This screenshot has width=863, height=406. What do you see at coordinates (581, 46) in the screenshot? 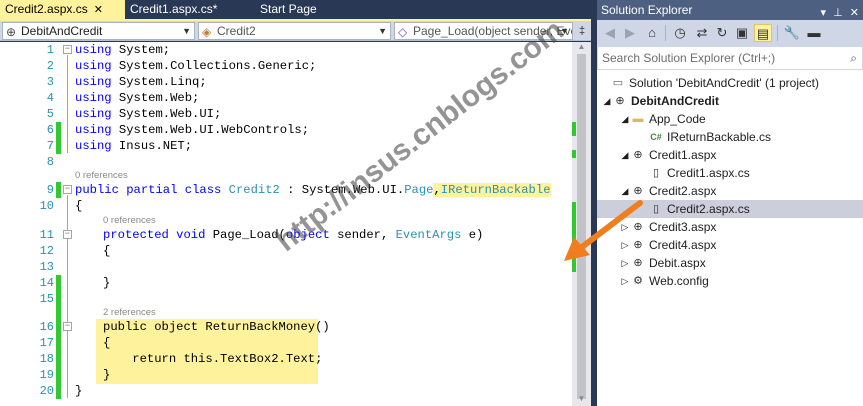
I see `scroll-up-icon: ▲` at bounding box center [581, 46].